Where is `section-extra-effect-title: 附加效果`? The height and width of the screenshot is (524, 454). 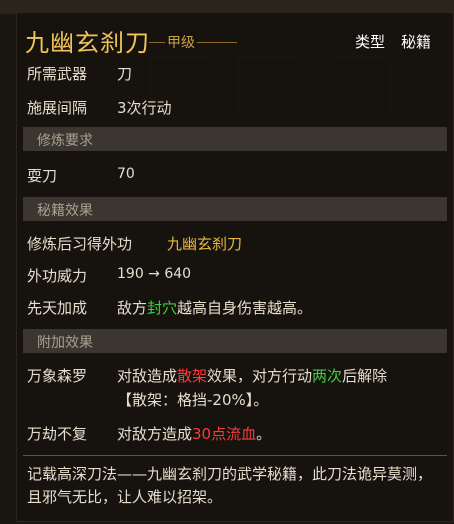 section-extra-effect-title: 附加效果 is located at coordinates (65, 343).